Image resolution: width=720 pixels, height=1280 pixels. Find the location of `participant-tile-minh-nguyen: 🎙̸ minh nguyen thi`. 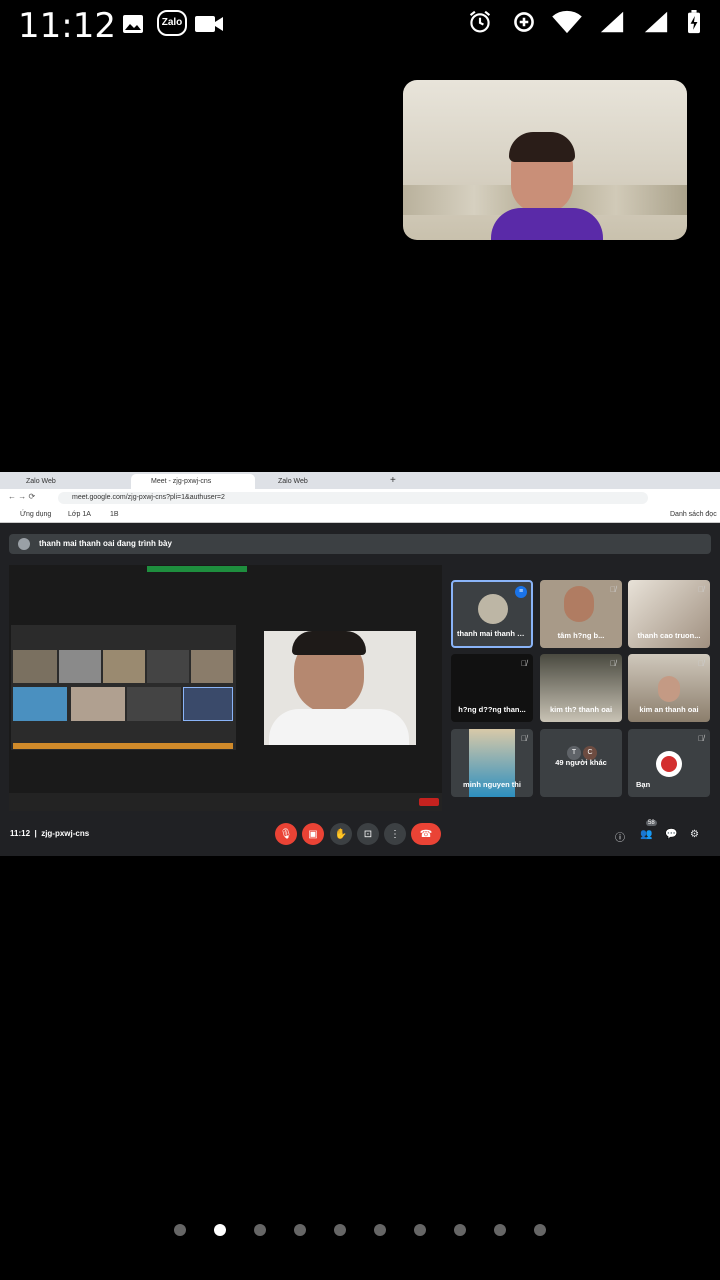

participant-tile-minh-nguyen: 🎙̸ minh nguyen thi is located at coordinates (492, 763).